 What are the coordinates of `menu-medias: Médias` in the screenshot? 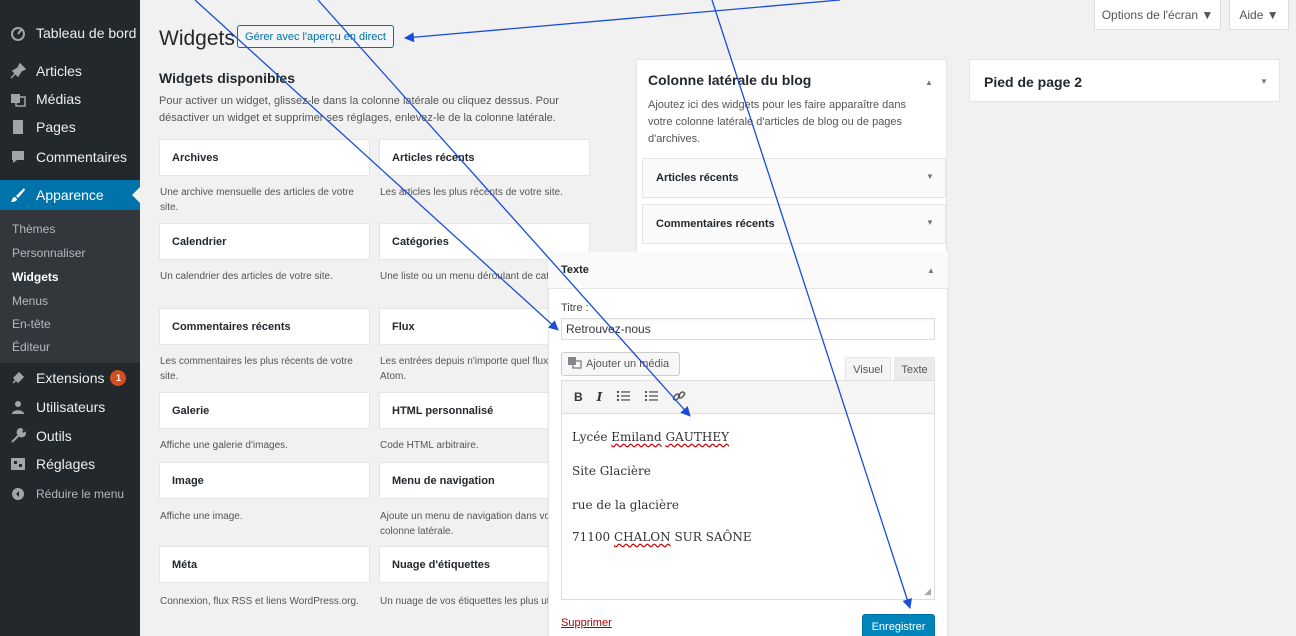 It's located at (70, 99).